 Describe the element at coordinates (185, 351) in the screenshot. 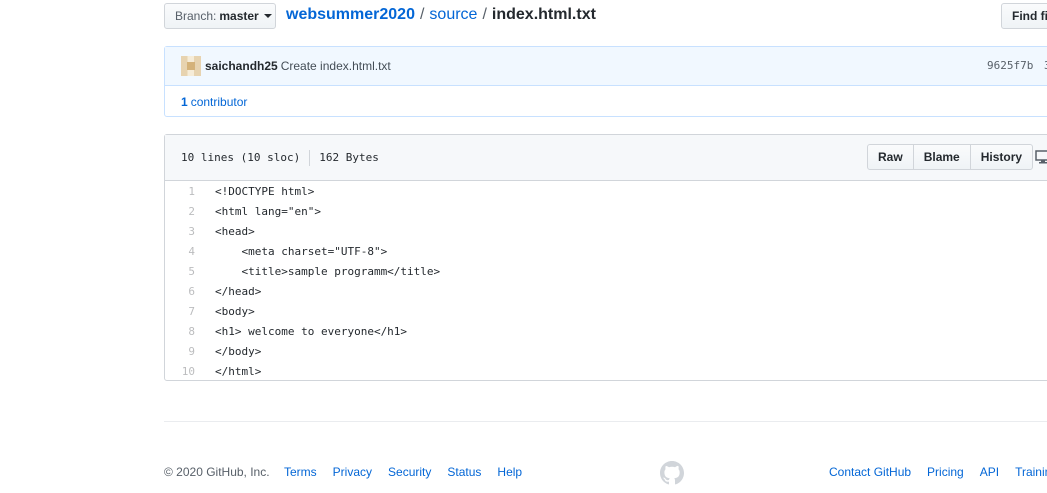

I see `line-number: 9` at that location.